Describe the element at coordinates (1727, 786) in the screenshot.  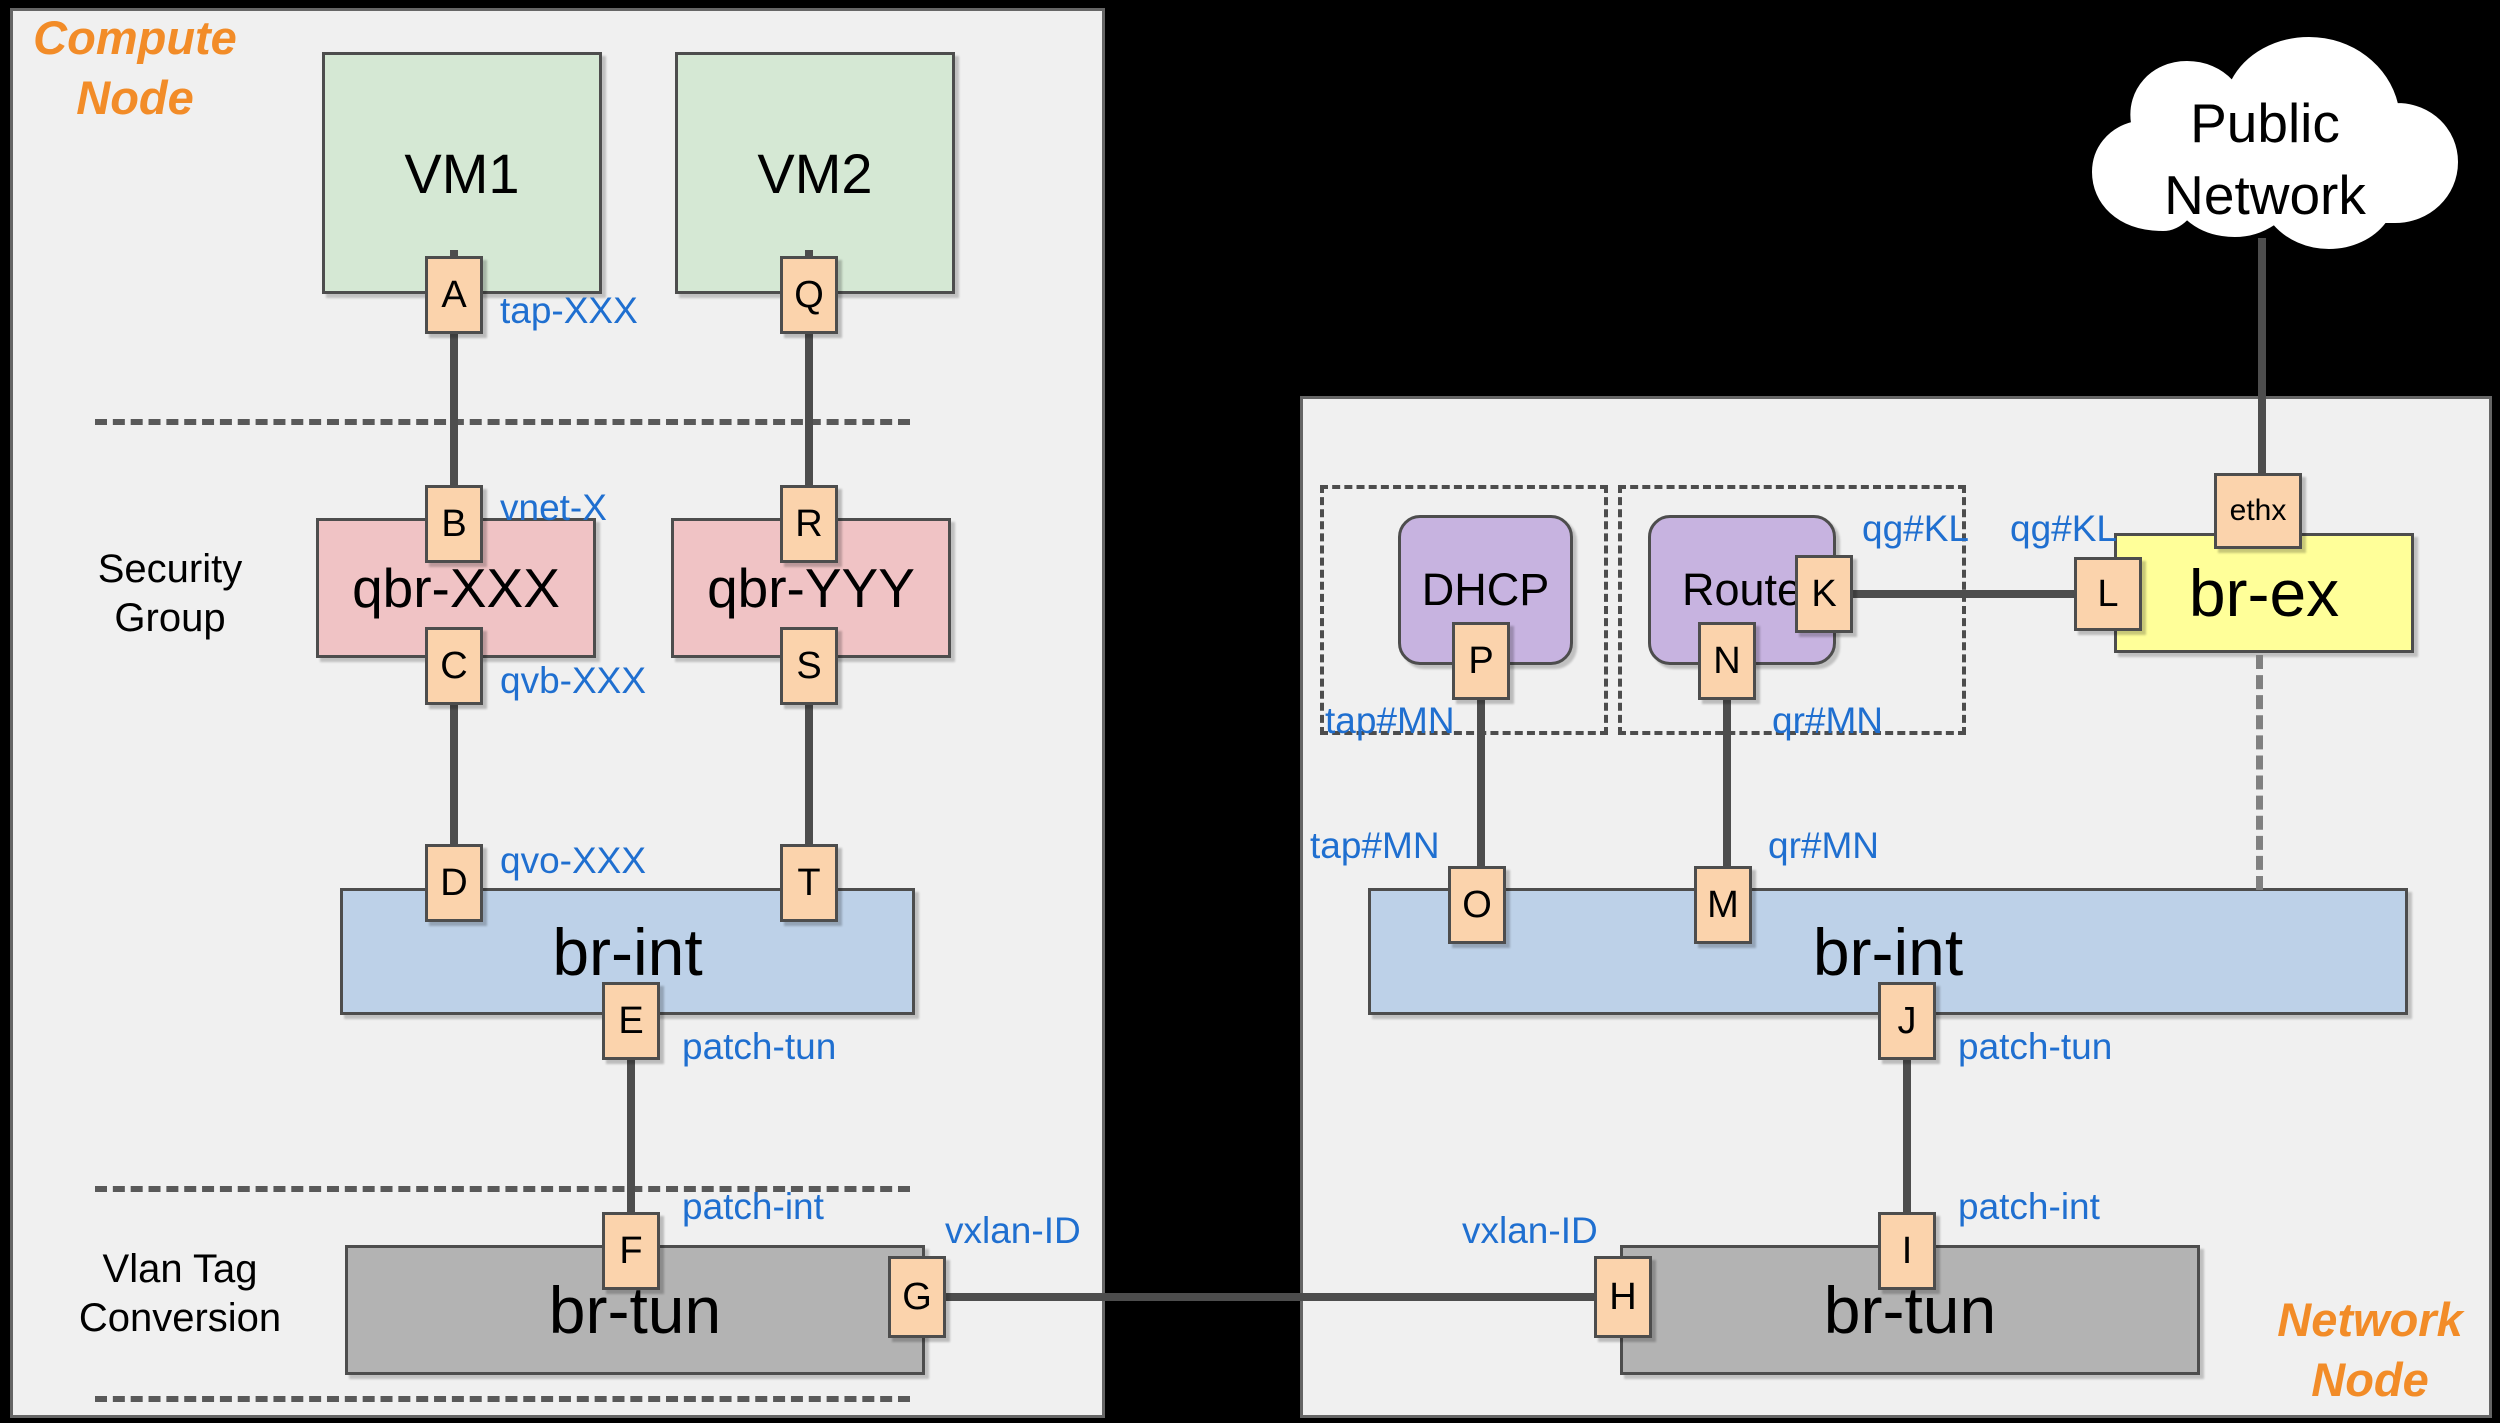
I see `link-qr-mn` at that location.